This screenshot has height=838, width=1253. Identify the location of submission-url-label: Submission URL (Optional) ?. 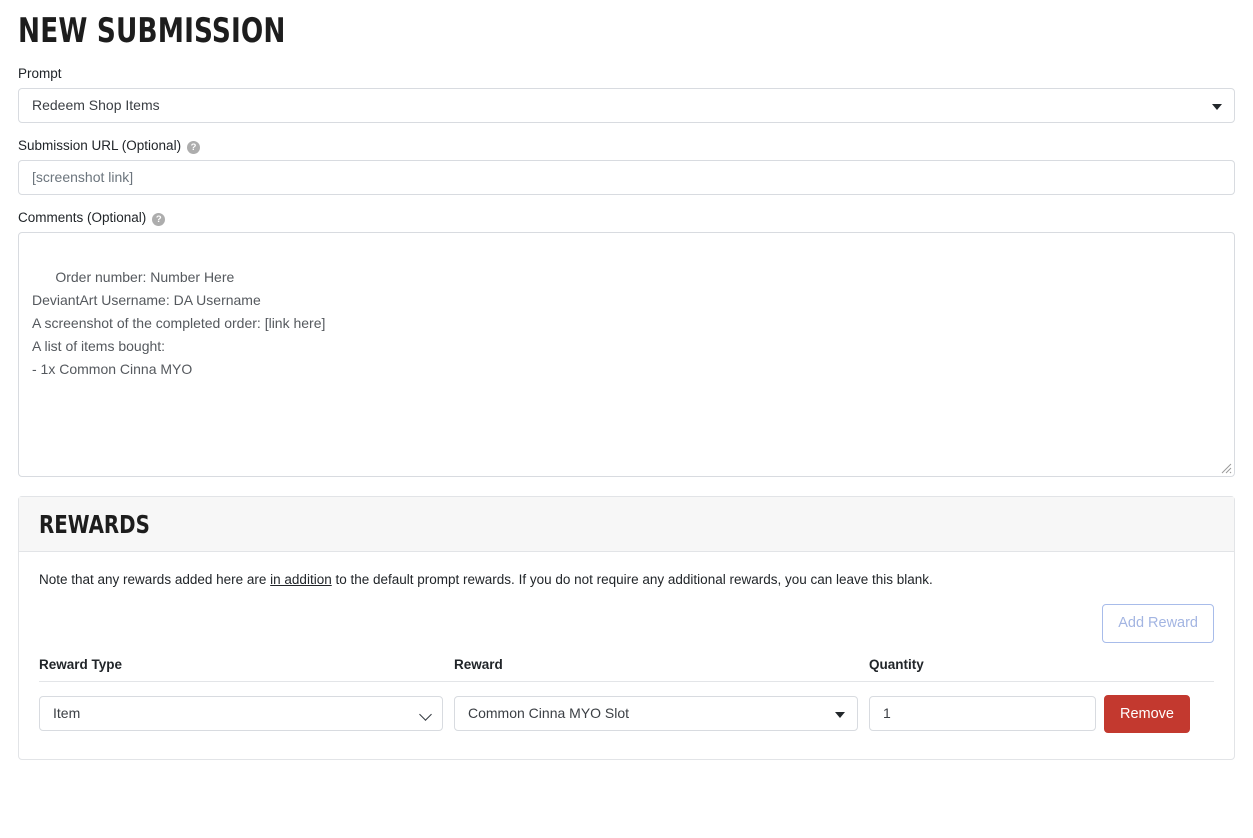
(626, 146).